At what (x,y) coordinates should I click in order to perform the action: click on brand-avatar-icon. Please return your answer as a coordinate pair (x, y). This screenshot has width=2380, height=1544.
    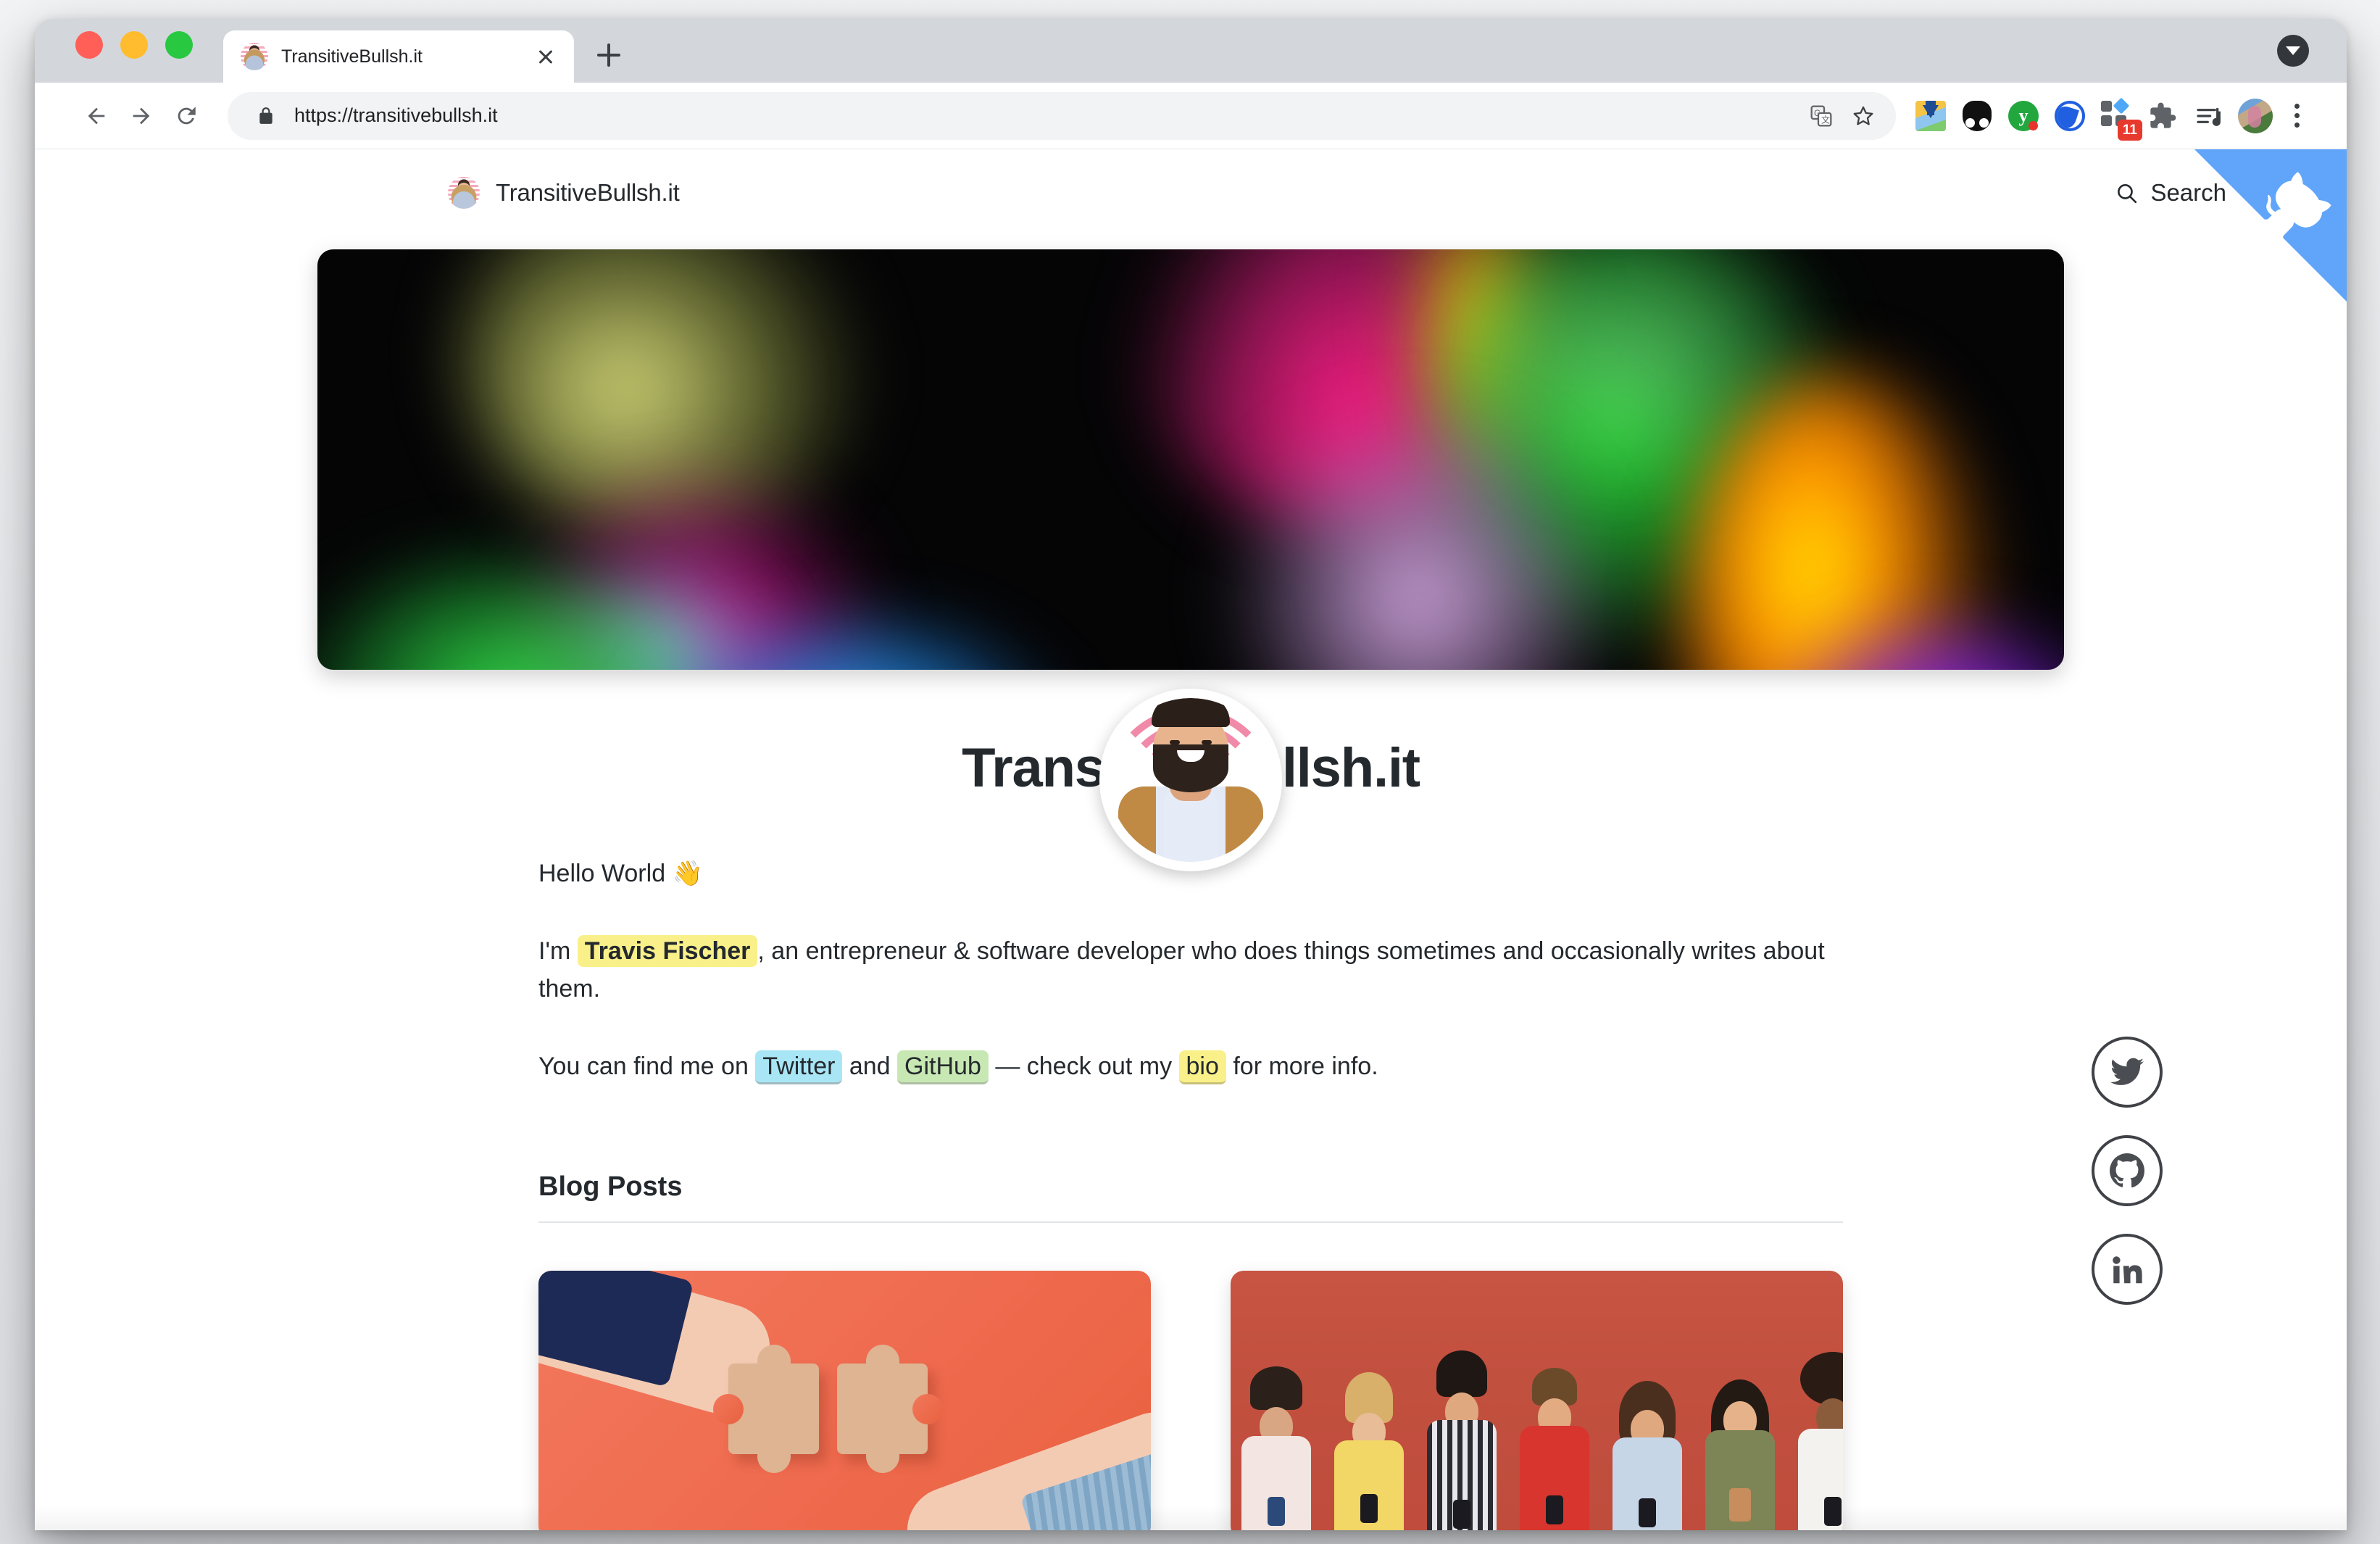
    Looking at the image, I should click on (464, 193).